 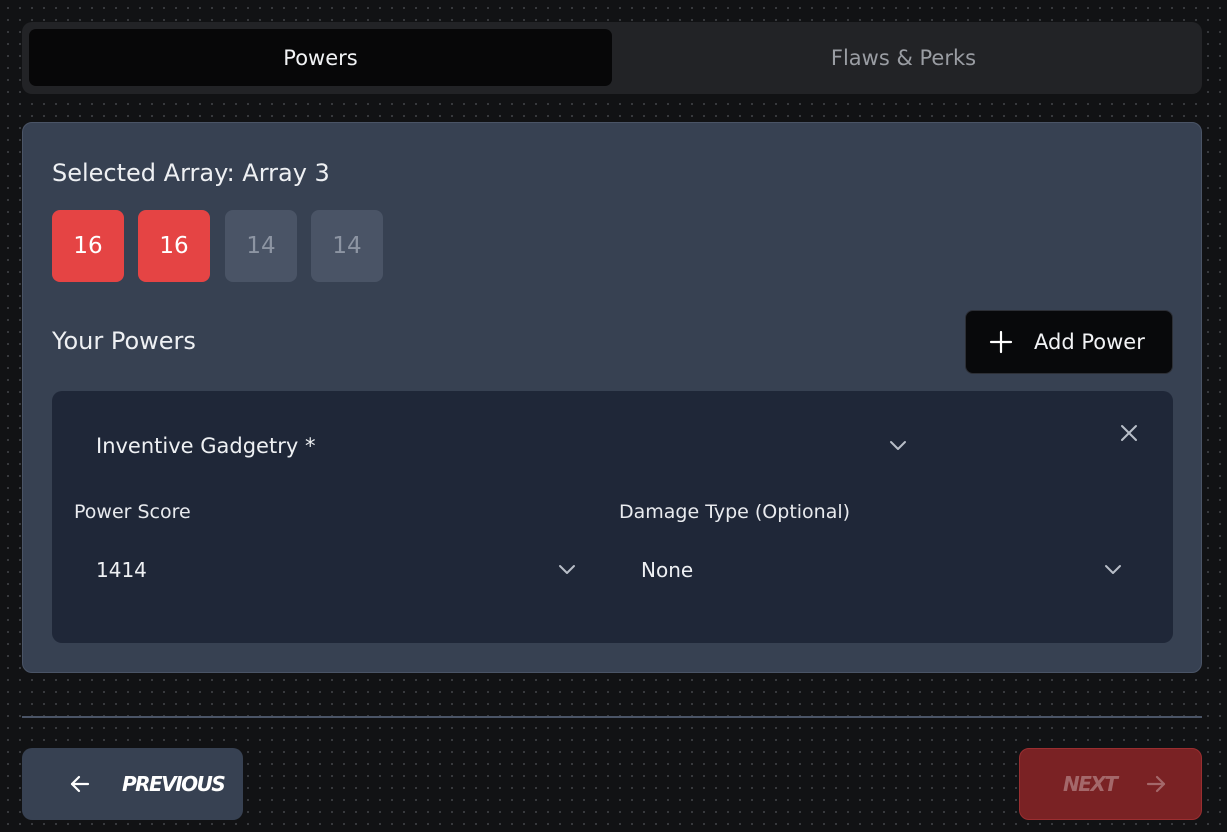 I want to click on next-button: Next, so click(x=1110, y=784).